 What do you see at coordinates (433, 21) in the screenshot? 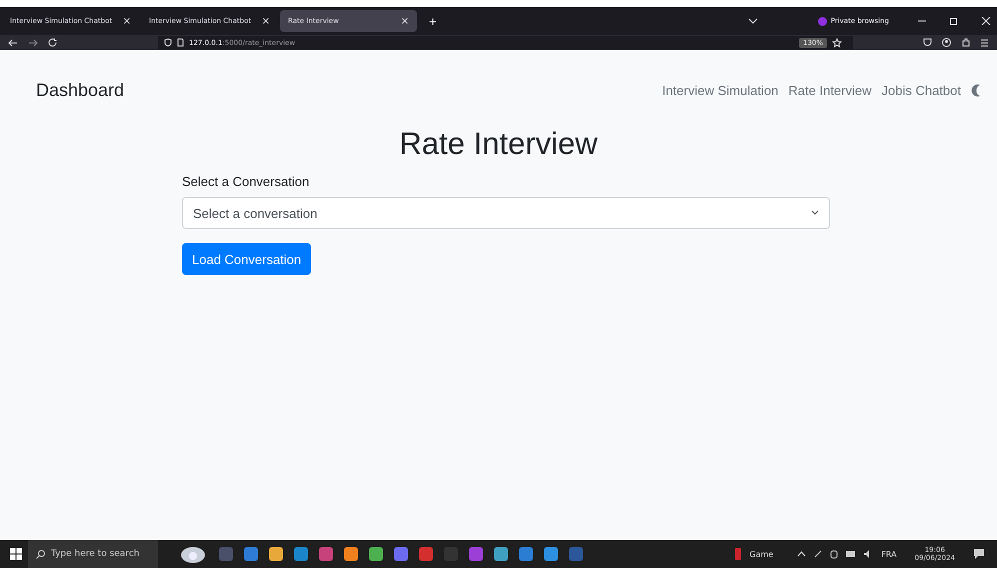
I see `new-tab-button: +` at bounding box center [433, 21].